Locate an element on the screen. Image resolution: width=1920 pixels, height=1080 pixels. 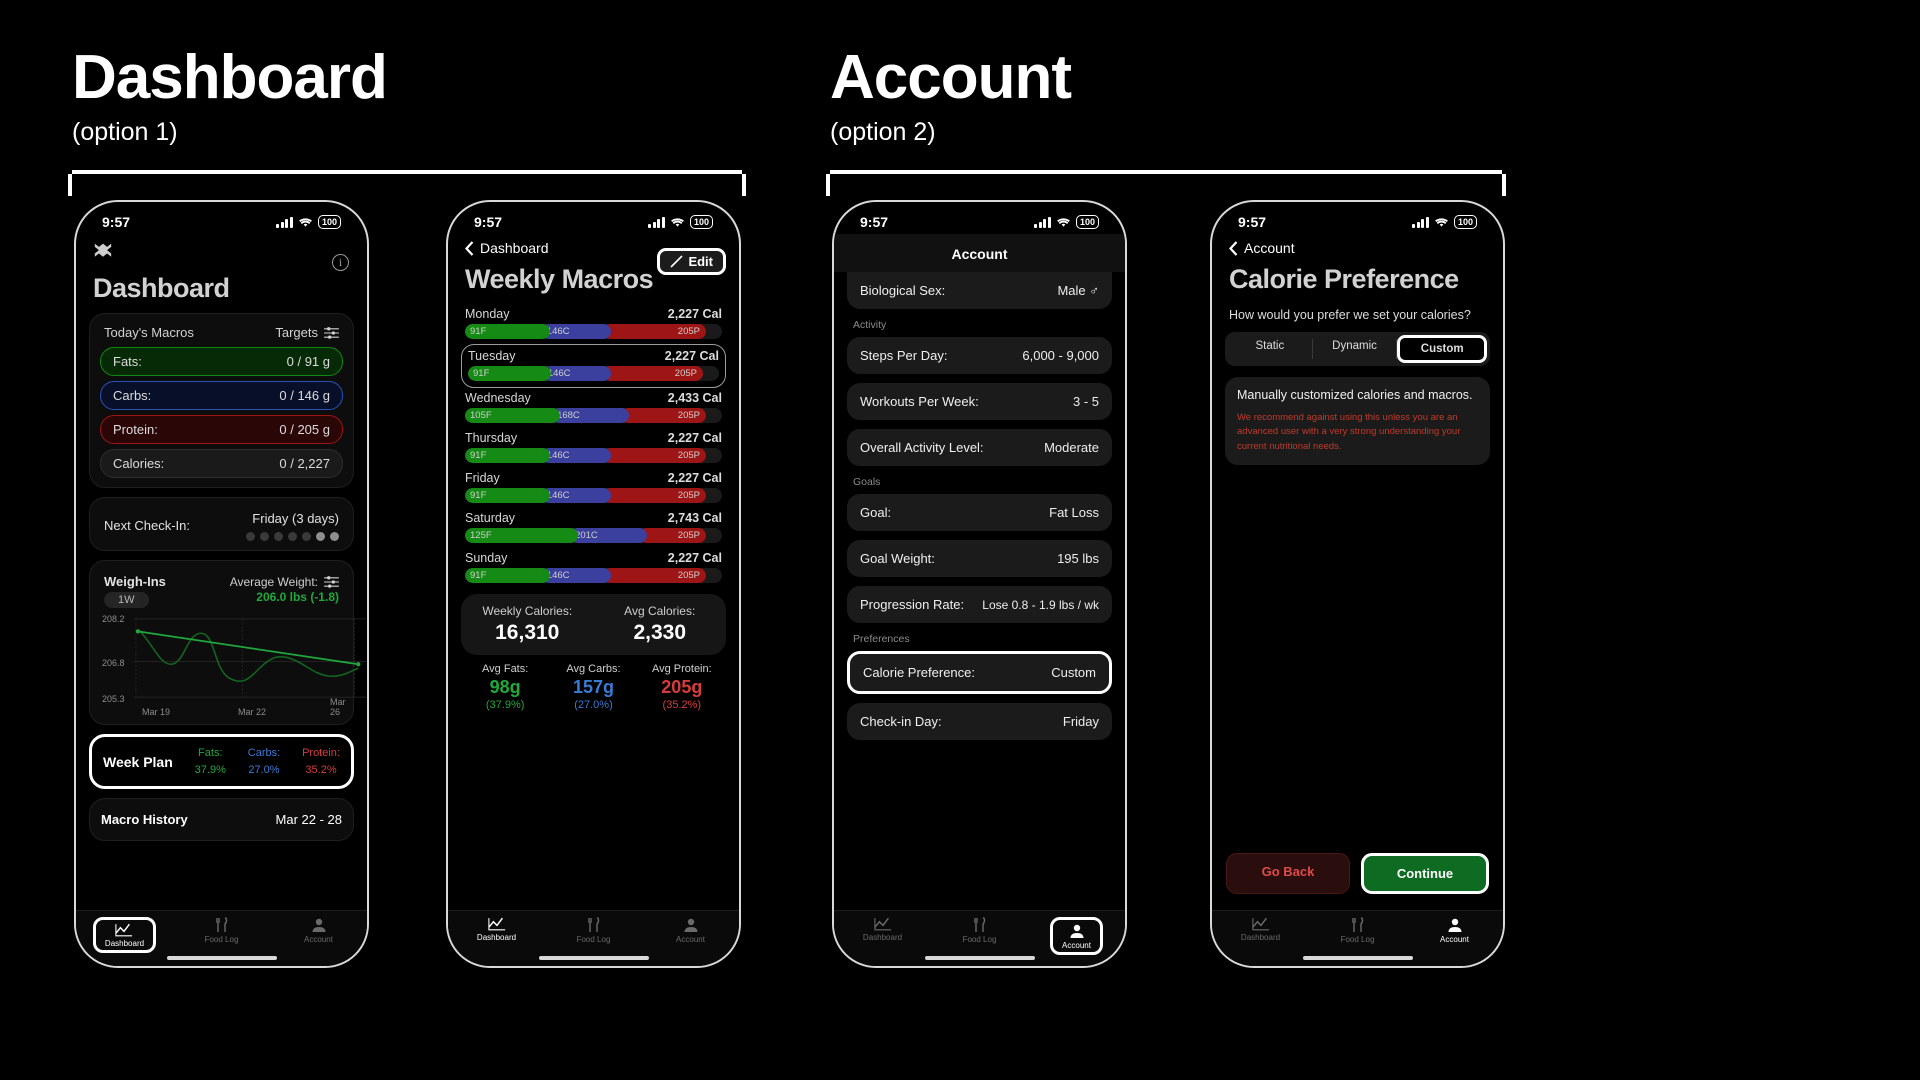
chevron-left-icon is located at coordinates (1233, 248).